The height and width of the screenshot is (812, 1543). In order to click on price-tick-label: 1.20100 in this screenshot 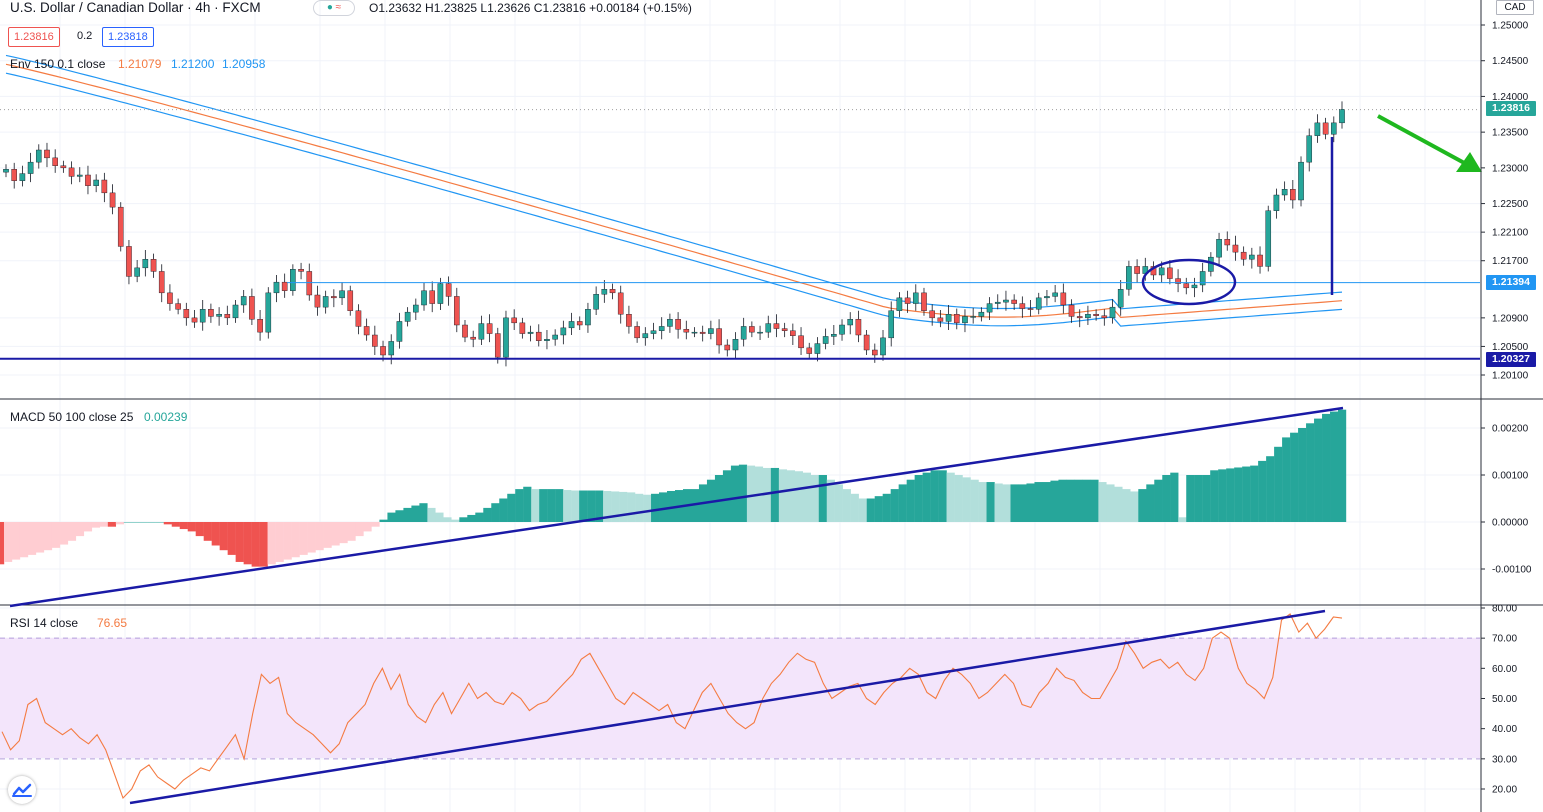, I will do `click(1510, 376)`.